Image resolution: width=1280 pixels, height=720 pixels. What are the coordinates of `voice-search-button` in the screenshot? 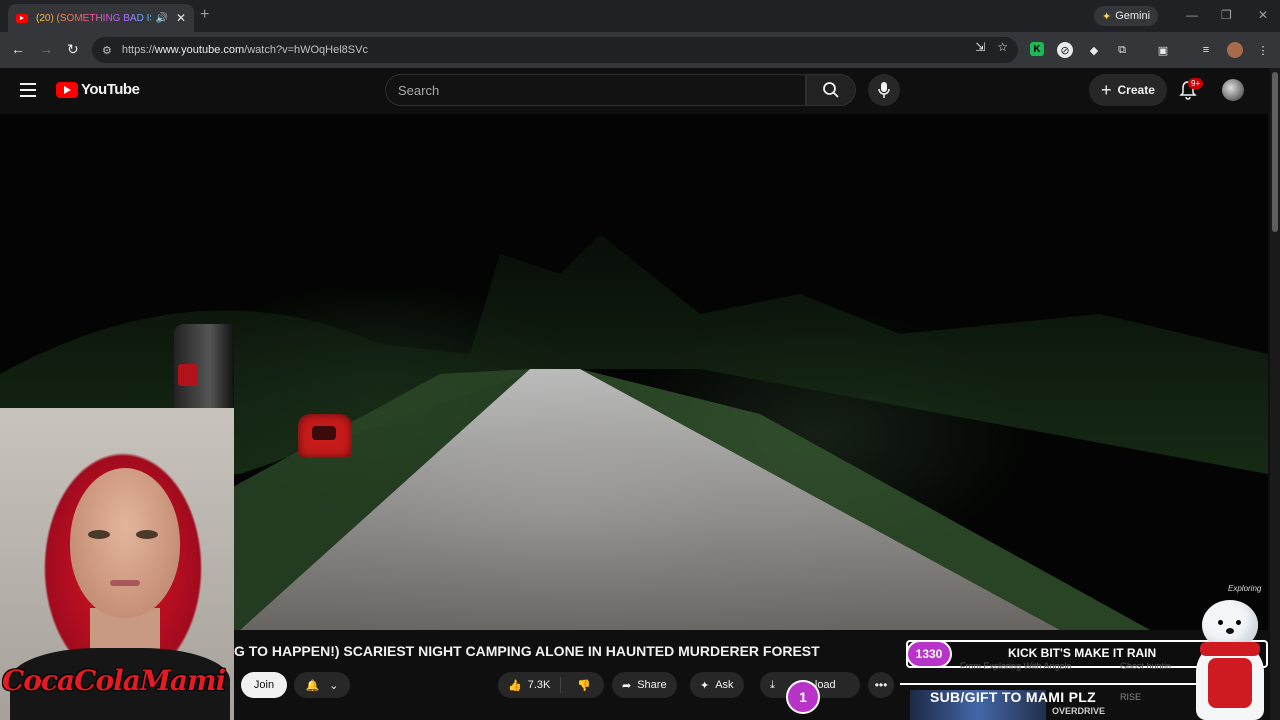 It's located at (884, 90).